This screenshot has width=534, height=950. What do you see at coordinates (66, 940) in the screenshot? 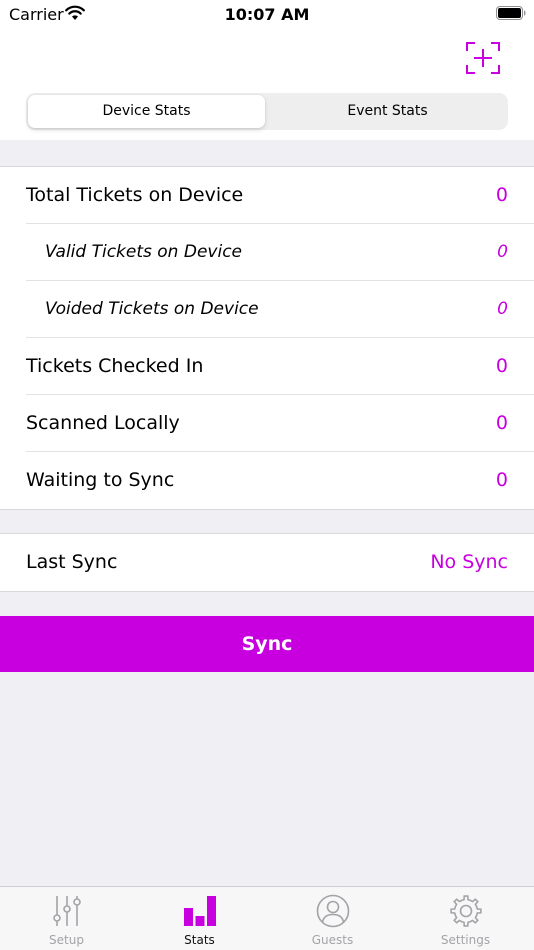
I see `tab-label: Setup` at bounding box center [66, 940].